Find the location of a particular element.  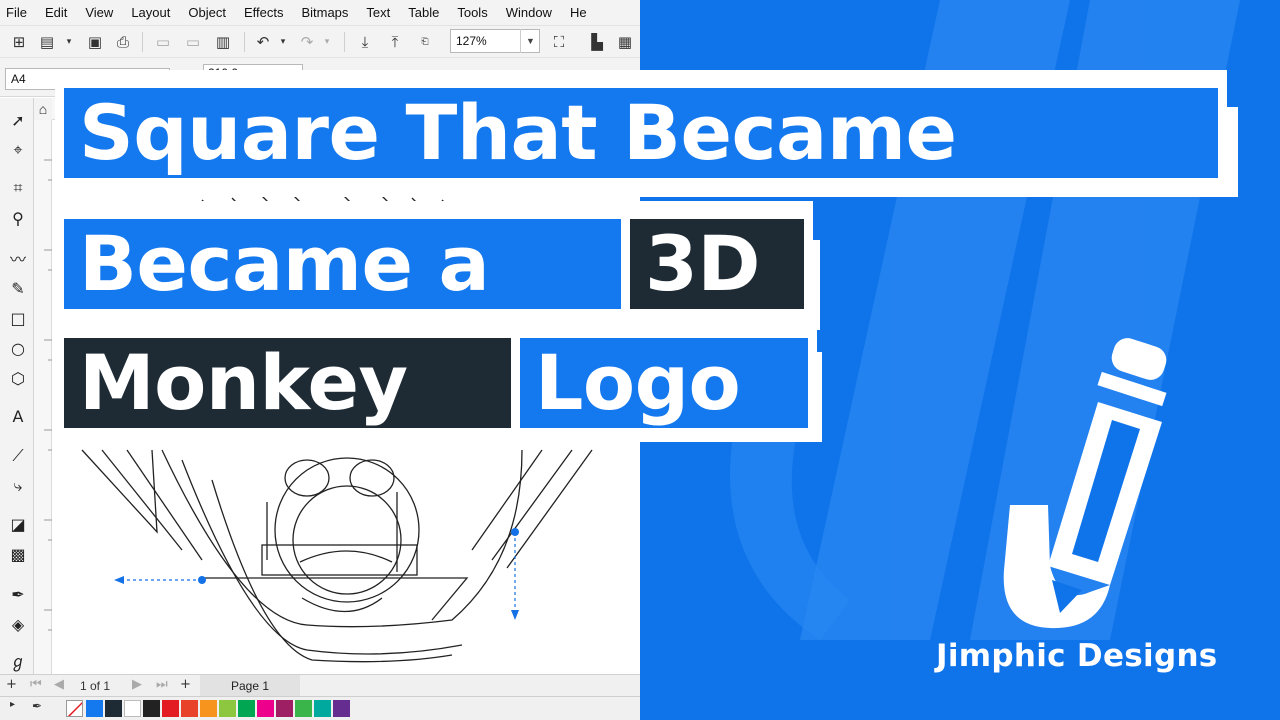

print-icon: ⎙ is located at coordinates (123, 42).